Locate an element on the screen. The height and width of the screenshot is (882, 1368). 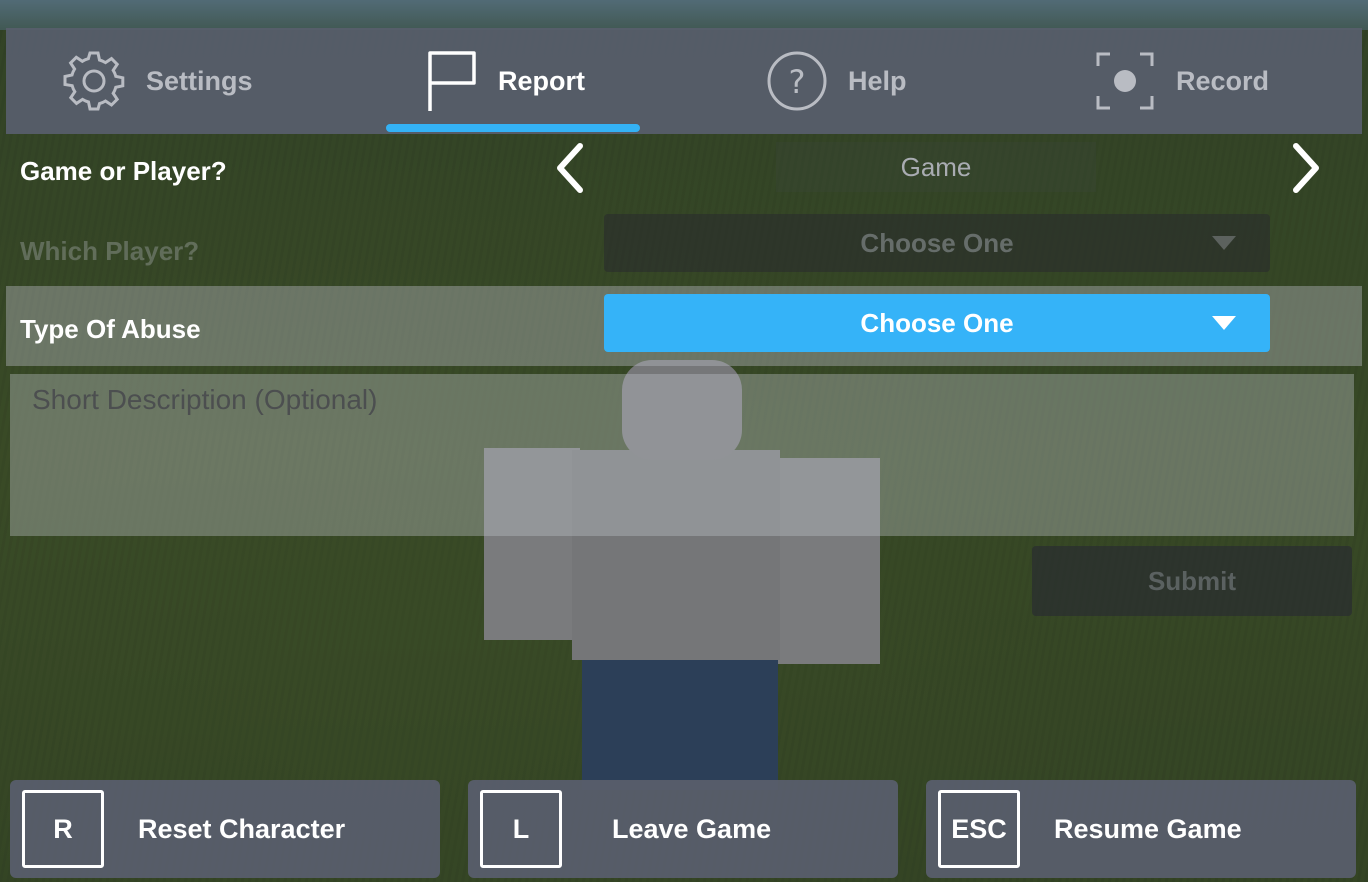
tab-report: Report is located at coordinates (504, 81).